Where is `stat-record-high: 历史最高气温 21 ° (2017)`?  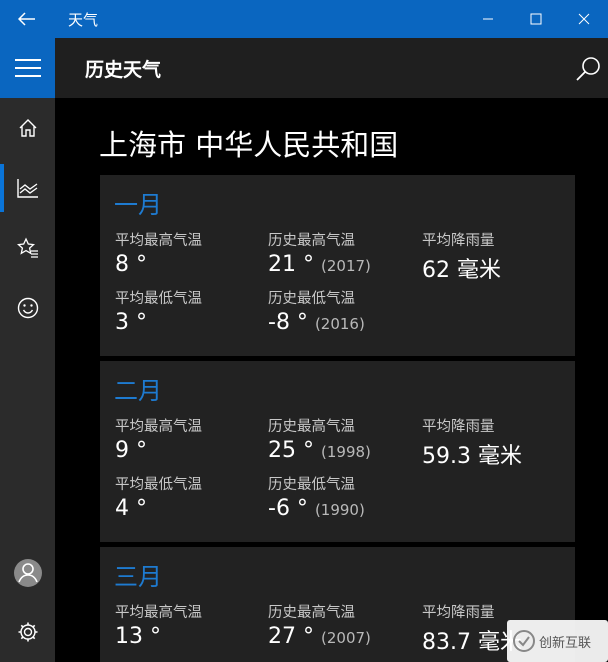
stat-record-high: 历史最高气温 21 ° (2017) is located at coordinates (319, 253).